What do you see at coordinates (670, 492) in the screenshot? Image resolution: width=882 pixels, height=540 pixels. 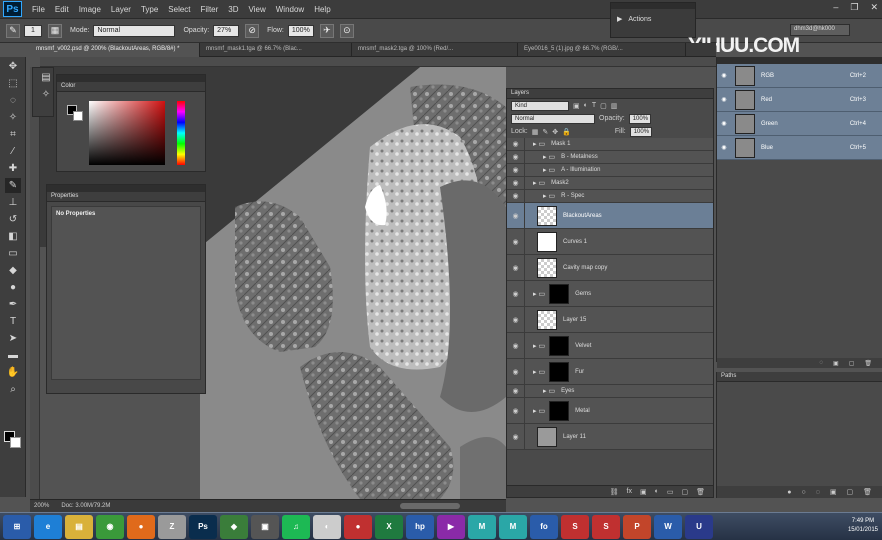 I see `folder-icon: ▭` at bounding box center [670, 492].